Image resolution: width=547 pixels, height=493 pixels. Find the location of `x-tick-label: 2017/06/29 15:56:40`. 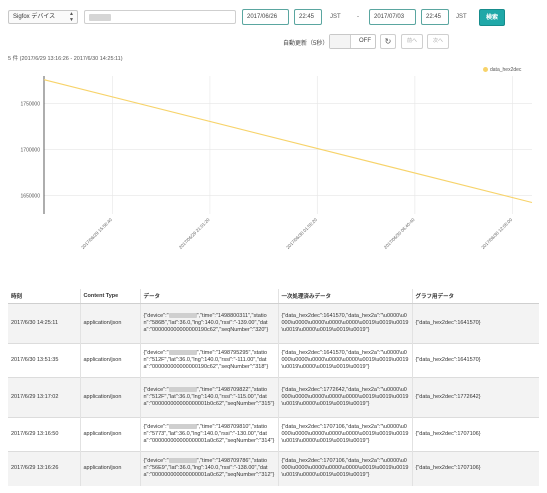

x-tick-label: 2017/06/29 15:56:40 is located at coordinates (96, 233).